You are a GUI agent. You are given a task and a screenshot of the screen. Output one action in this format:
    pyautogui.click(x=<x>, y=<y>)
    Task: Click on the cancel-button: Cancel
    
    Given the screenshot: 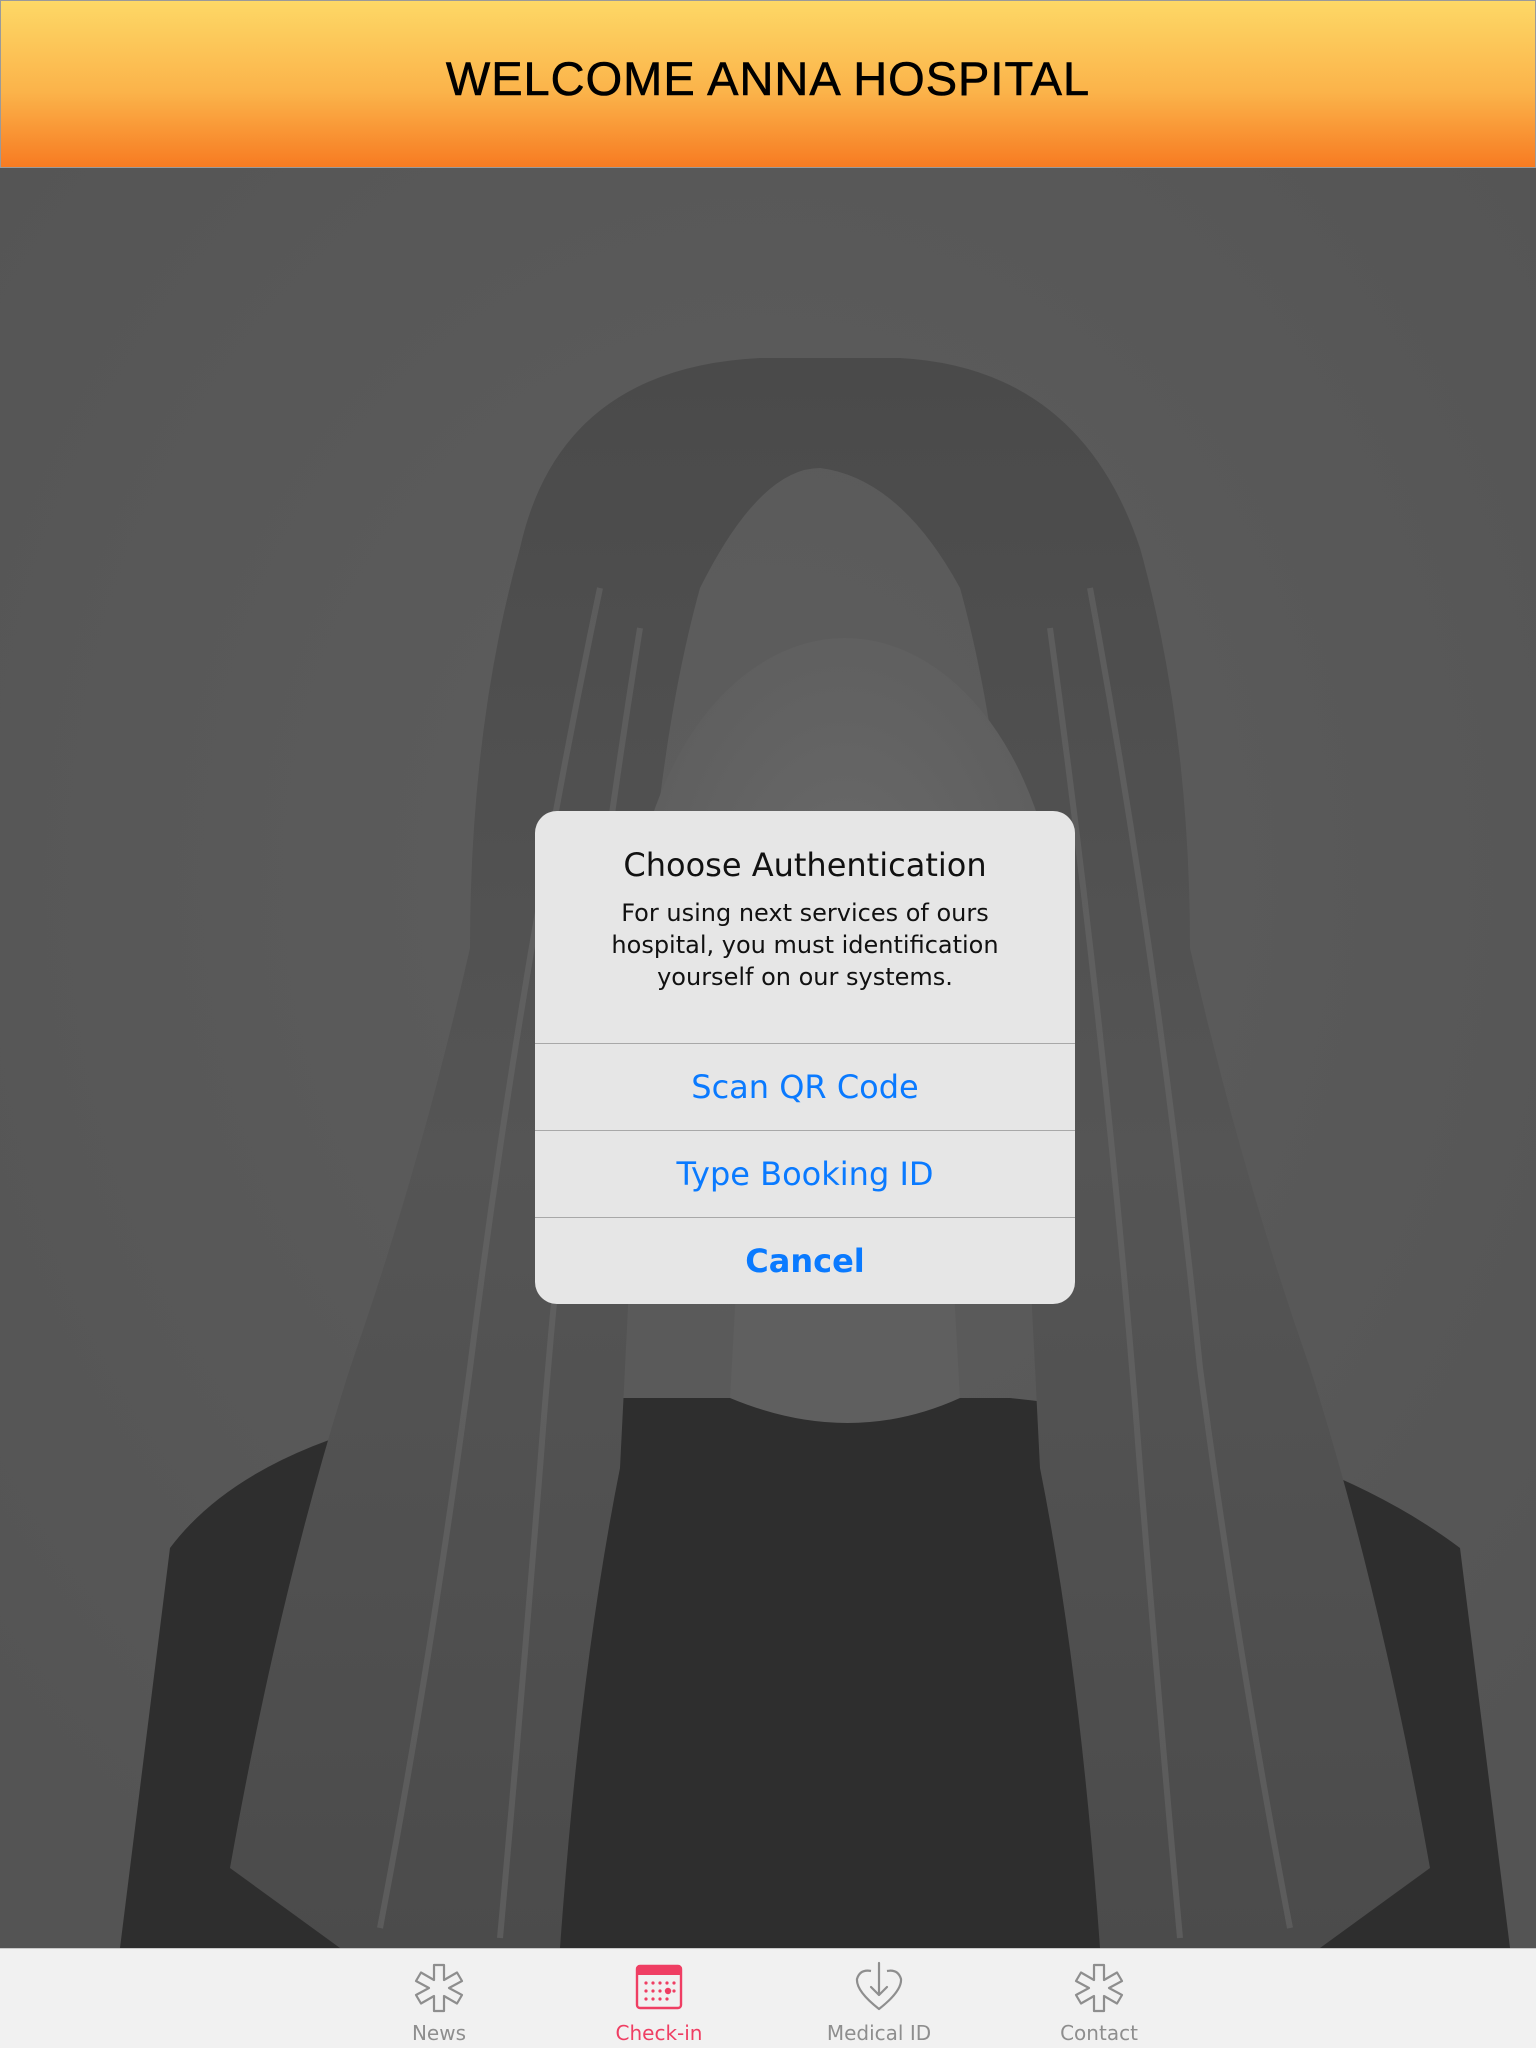 What is the action you would take?
    pyautogui.click(x=805, y=1260)
    